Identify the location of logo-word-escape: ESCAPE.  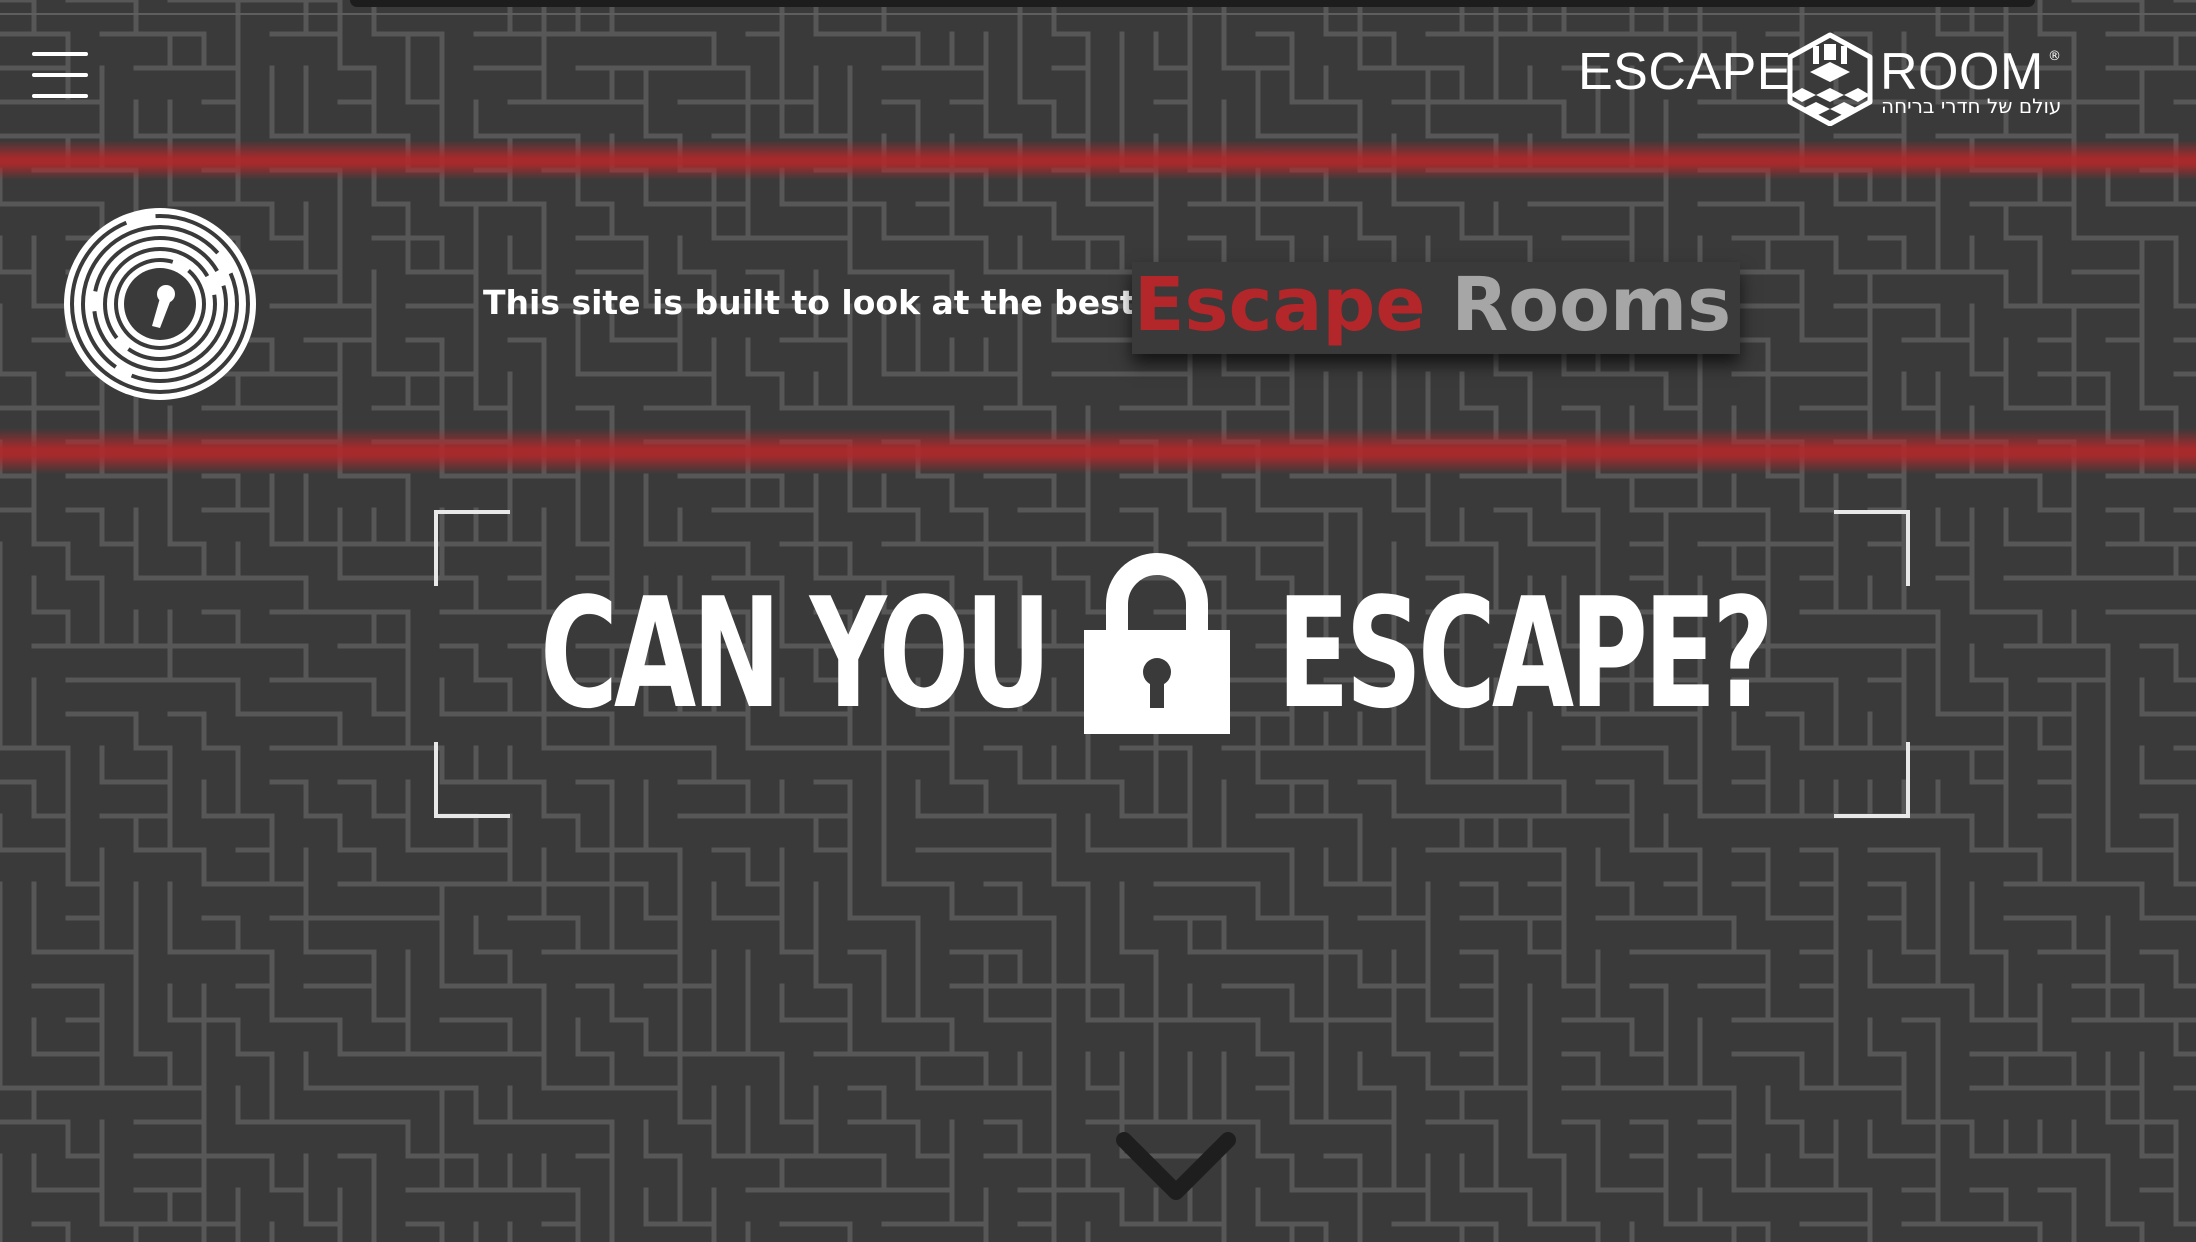
(1685, 72).